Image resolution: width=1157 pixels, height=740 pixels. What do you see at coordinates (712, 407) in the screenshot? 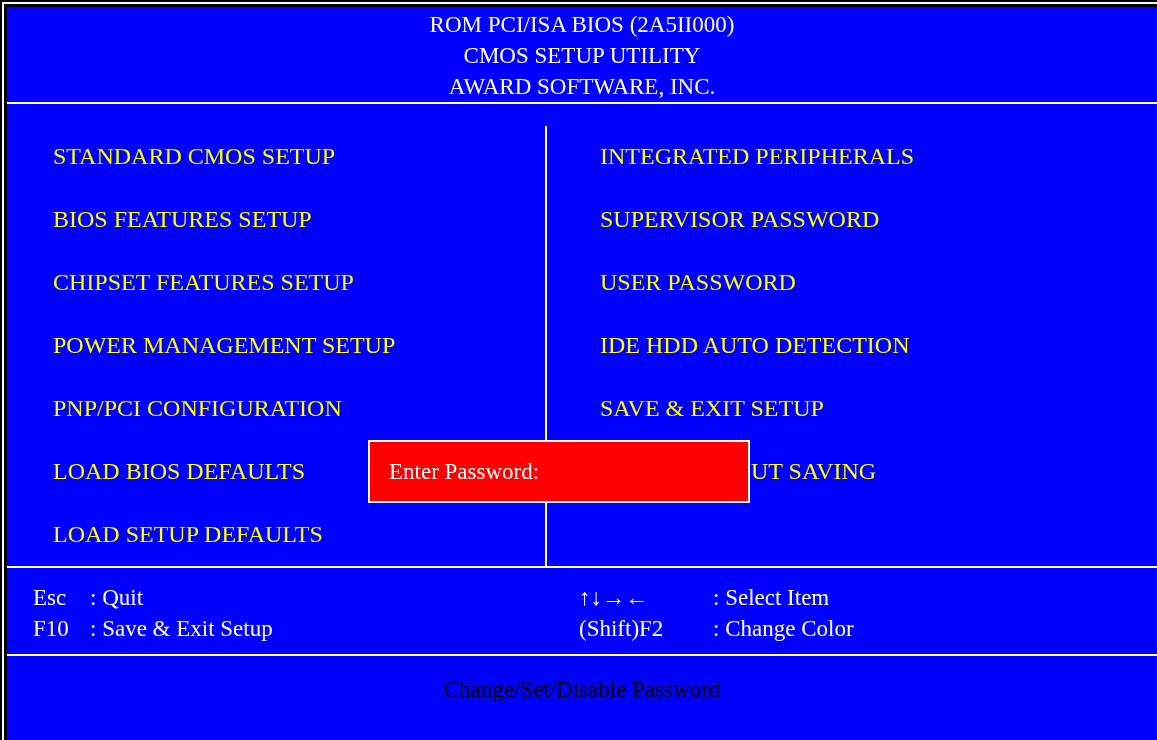
I see `menu-item: SAVE & EXIT SETUP` at bounding box center [712, 407].